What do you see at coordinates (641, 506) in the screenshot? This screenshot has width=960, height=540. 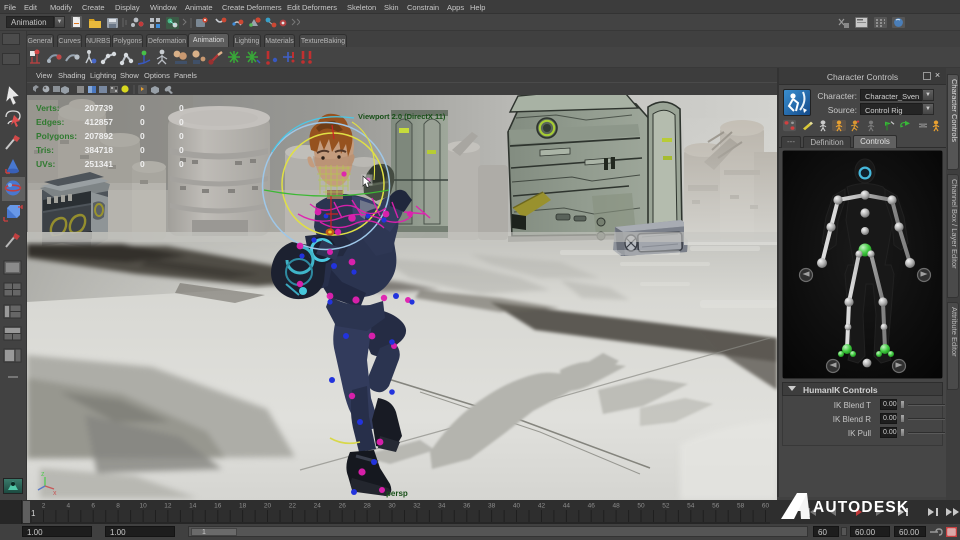 I see `svg-text: 50` at bounding box center [641, 506].